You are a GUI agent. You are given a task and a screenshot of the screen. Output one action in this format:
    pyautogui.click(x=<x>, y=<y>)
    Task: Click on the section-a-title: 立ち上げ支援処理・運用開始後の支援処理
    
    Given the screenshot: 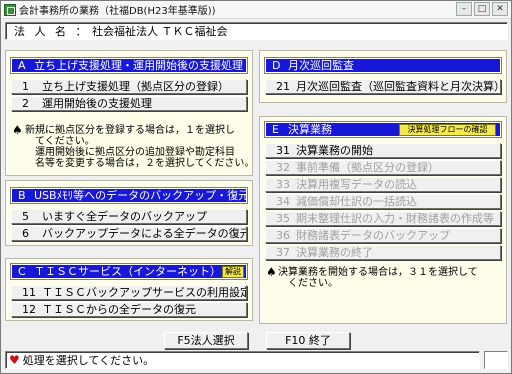 What is the action you would take?
    pyautogui.click(x=138, y=65)
    